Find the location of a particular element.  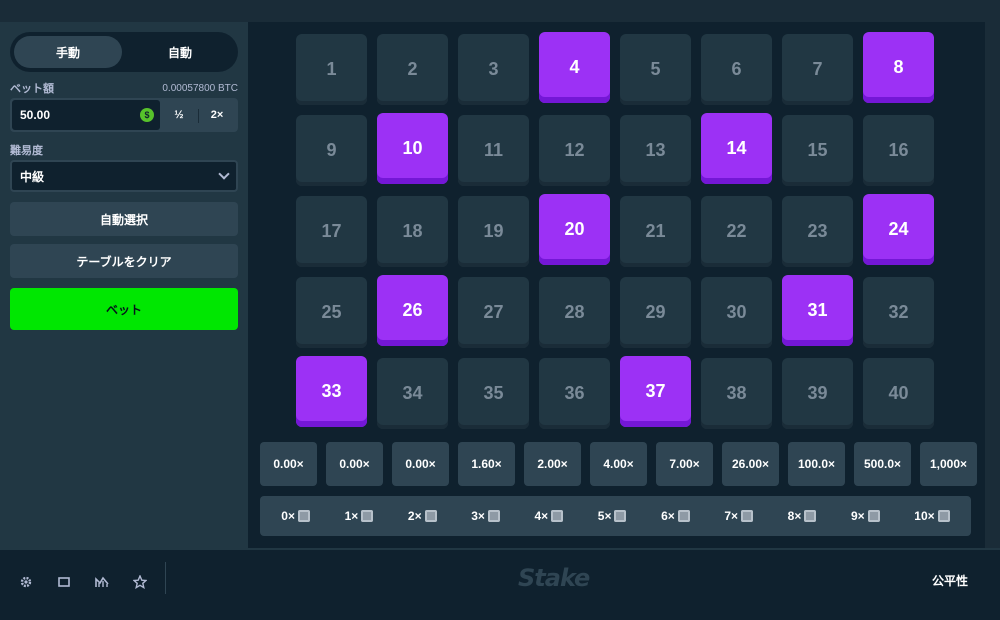

star-icon is located at coordinates (140, 582).